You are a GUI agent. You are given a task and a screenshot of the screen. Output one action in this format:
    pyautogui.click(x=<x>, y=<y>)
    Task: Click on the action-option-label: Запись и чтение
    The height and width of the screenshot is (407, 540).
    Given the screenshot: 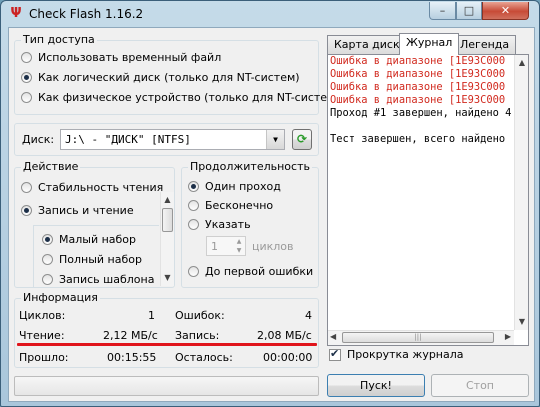 What is the action you would take?
    pyautogui.click(x=86, y=210)
    